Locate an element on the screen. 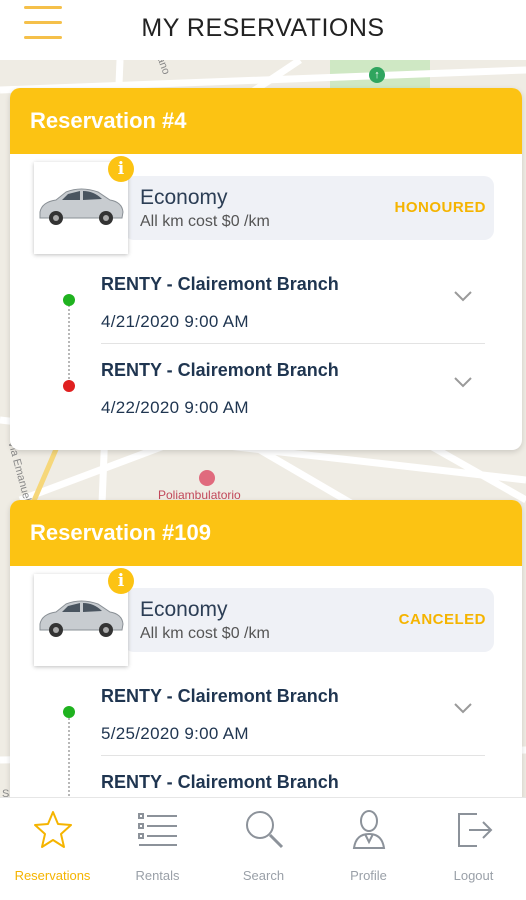 The image size is (526, 900). tab-label: Logout is located at coordinates (473, 875).